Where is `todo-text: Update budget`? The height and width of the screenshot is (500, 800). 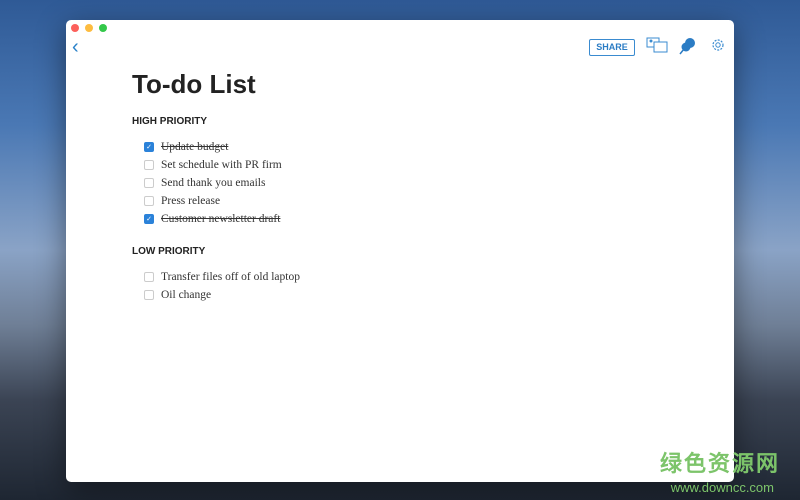 todo-text: Update budget is located at coordinates (194, 147).